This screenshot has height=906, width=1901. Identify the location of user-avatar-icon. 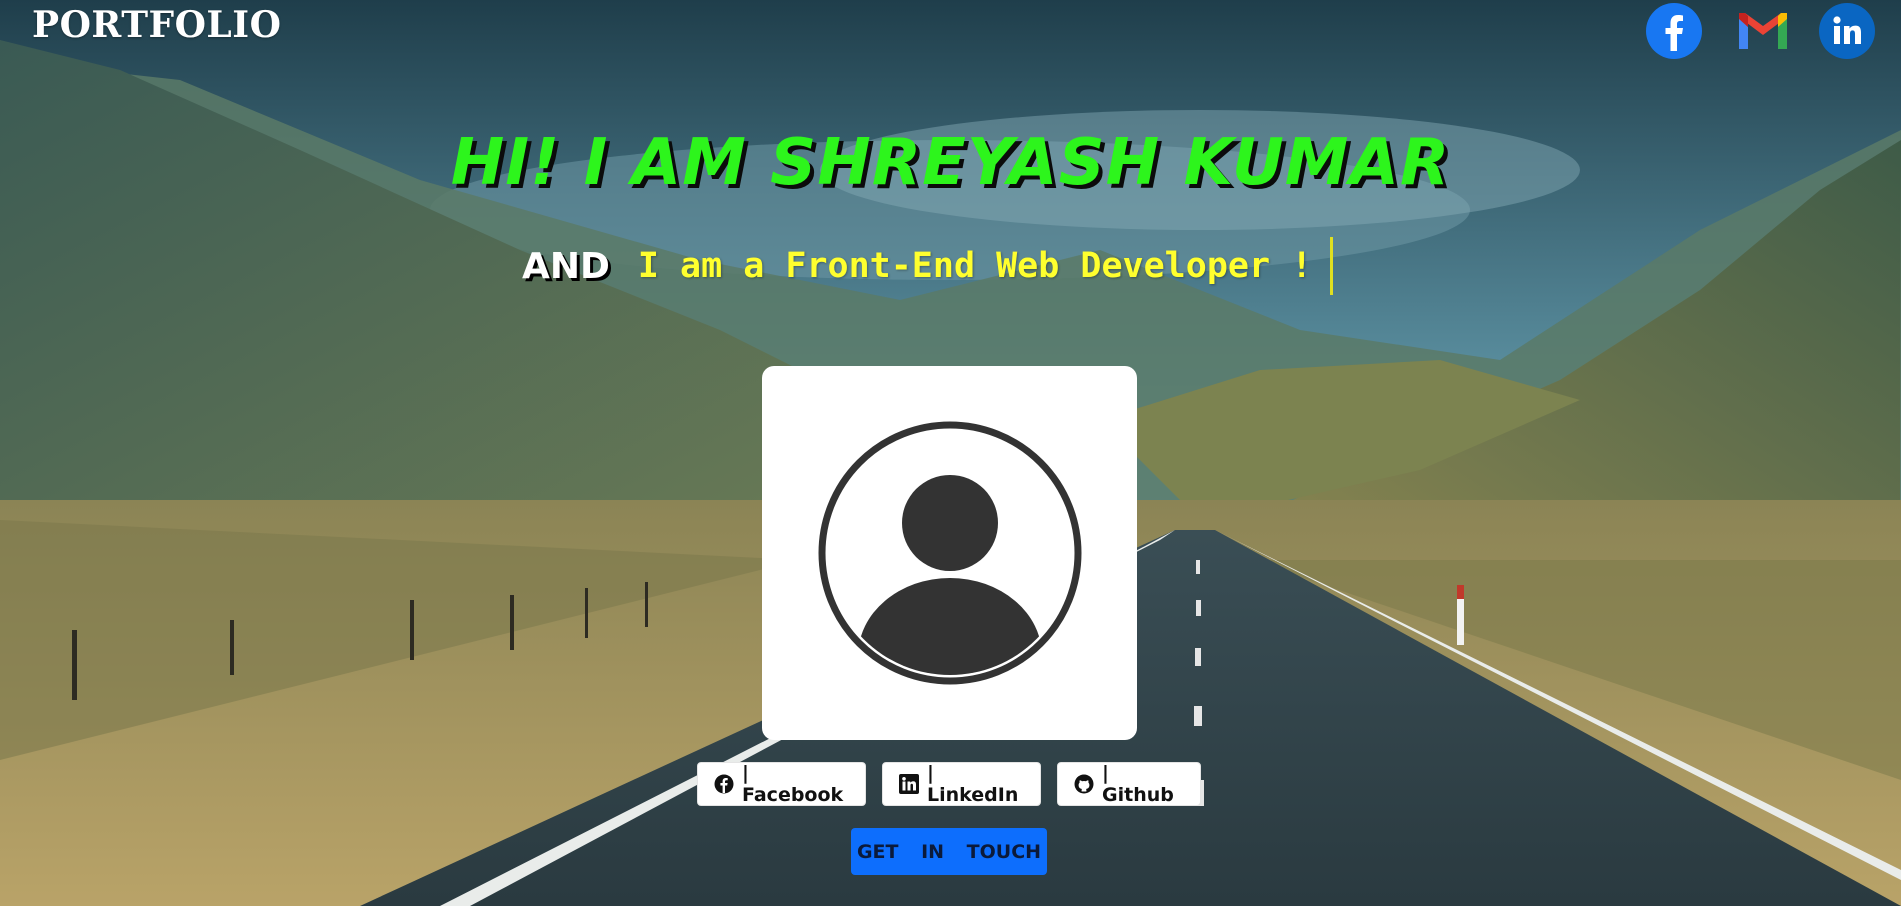
(949, 553).